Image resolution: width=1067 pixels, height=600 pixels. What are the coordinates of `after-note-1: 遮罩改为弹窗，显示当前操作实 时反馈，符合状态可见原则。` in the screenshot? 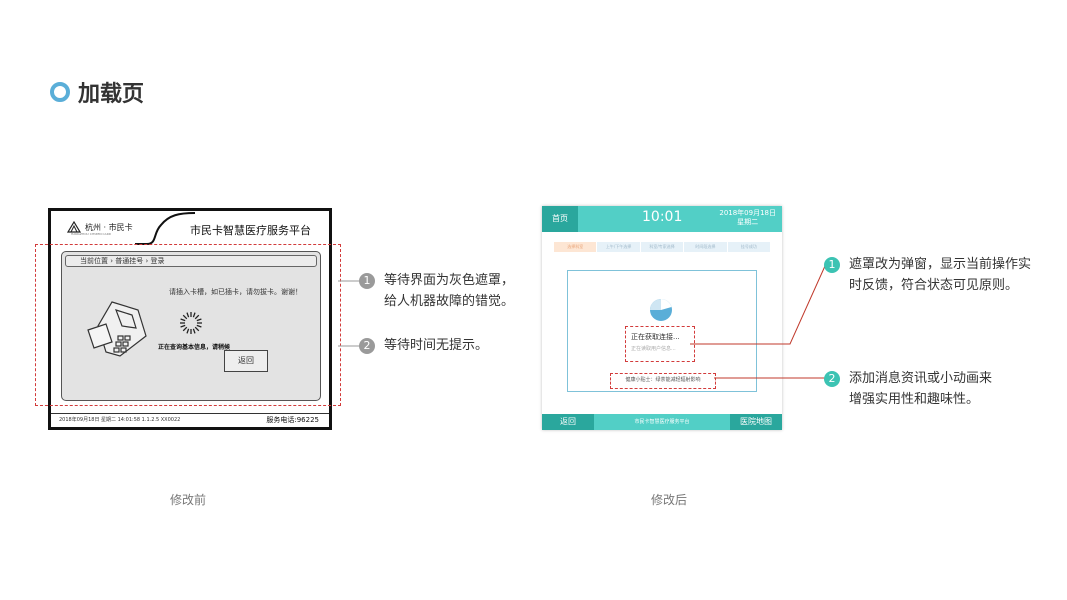 It's located at (940, 275).